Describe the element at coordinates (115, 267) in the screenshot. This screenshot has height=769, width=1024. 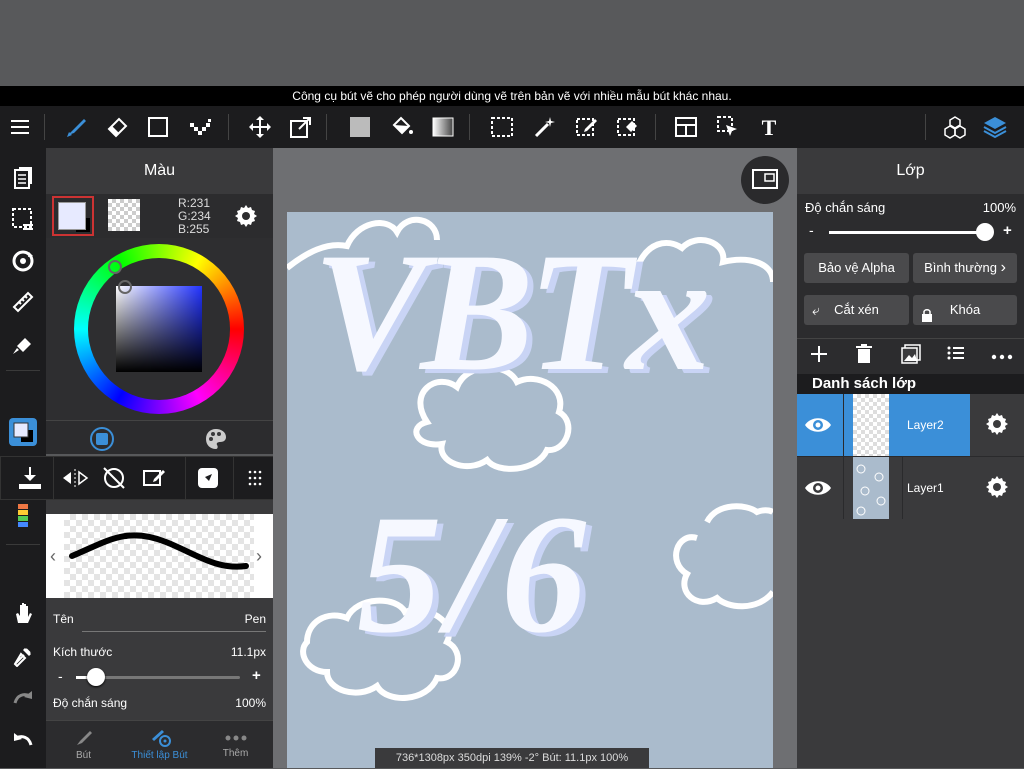
I see `hue-marker` at that location.